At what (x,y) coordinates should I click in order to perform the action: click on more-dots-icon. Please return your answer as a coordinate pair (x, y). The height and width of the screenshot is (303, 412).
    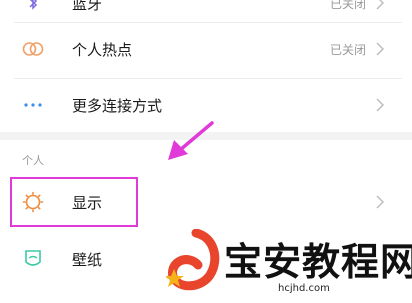
    Looking at the image, I should click on (33, 105).